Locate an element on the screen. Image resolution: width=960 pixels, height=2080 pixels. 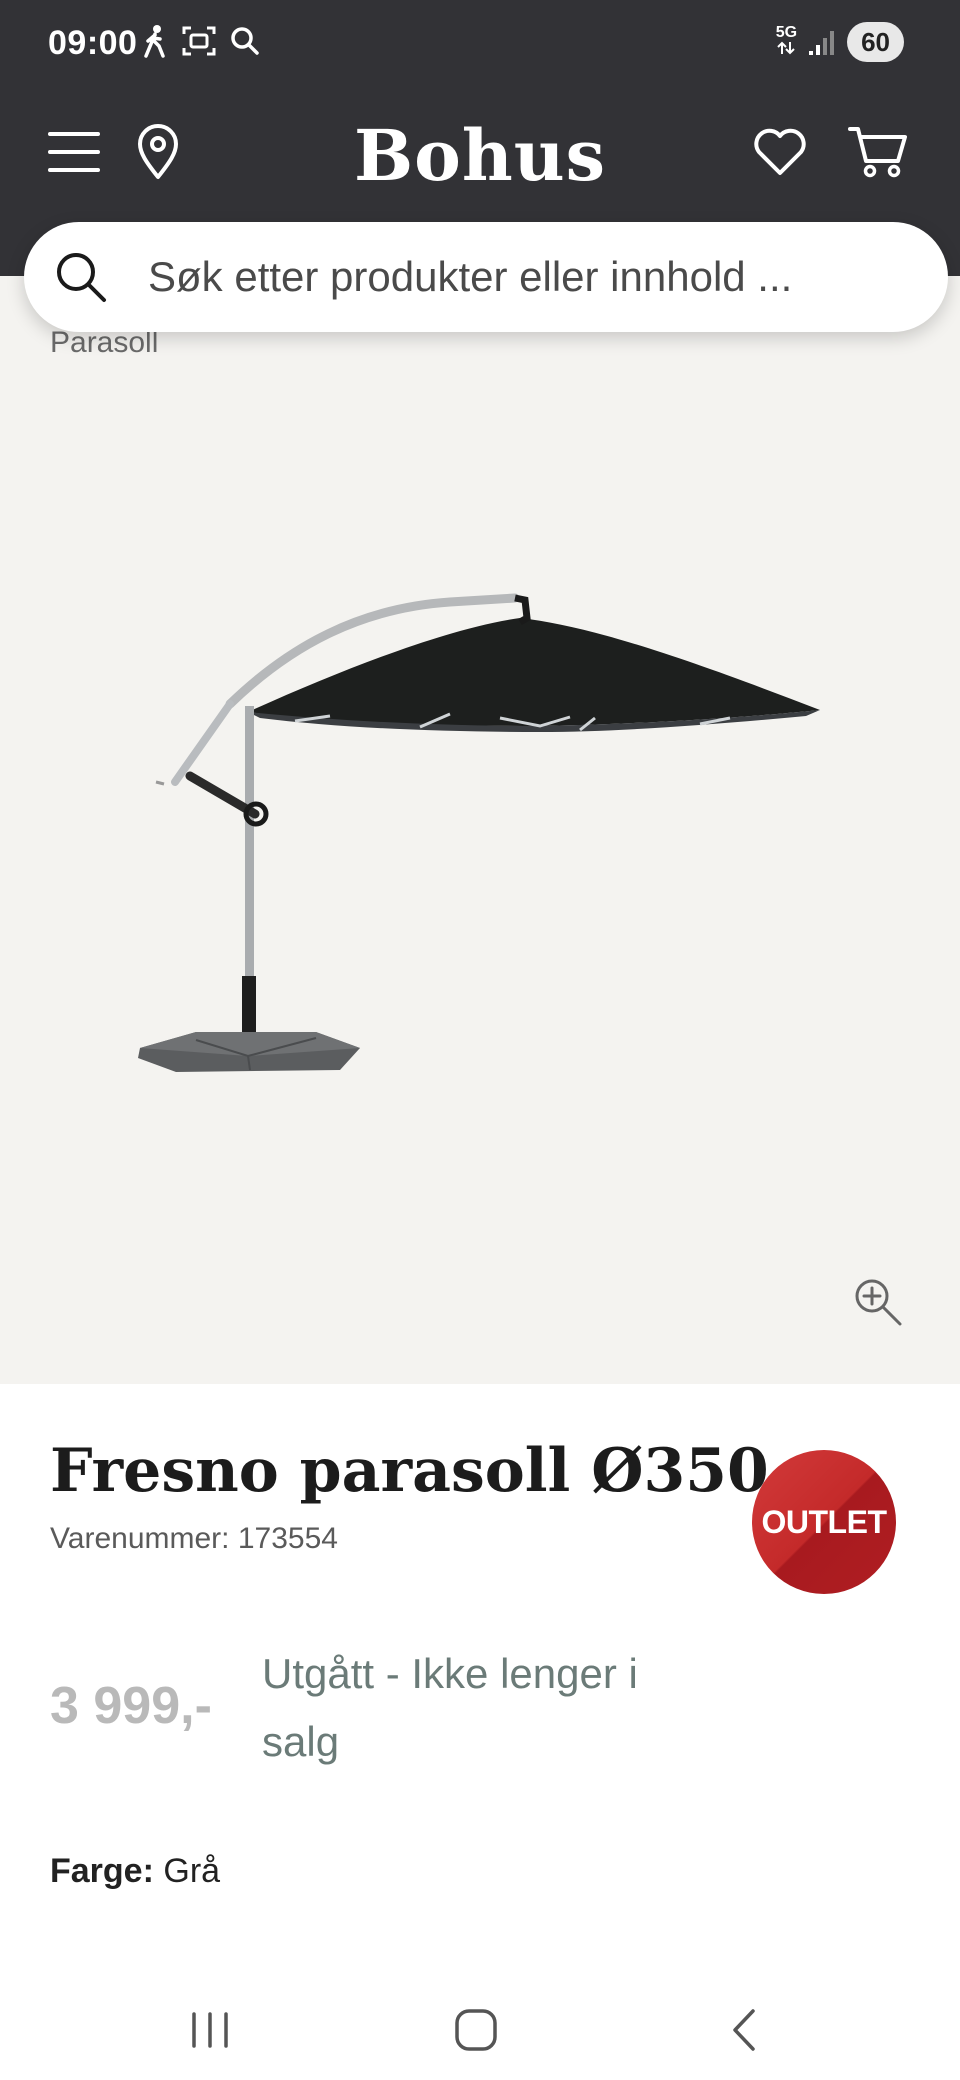
back-button is located at coordinates (744, 2030).